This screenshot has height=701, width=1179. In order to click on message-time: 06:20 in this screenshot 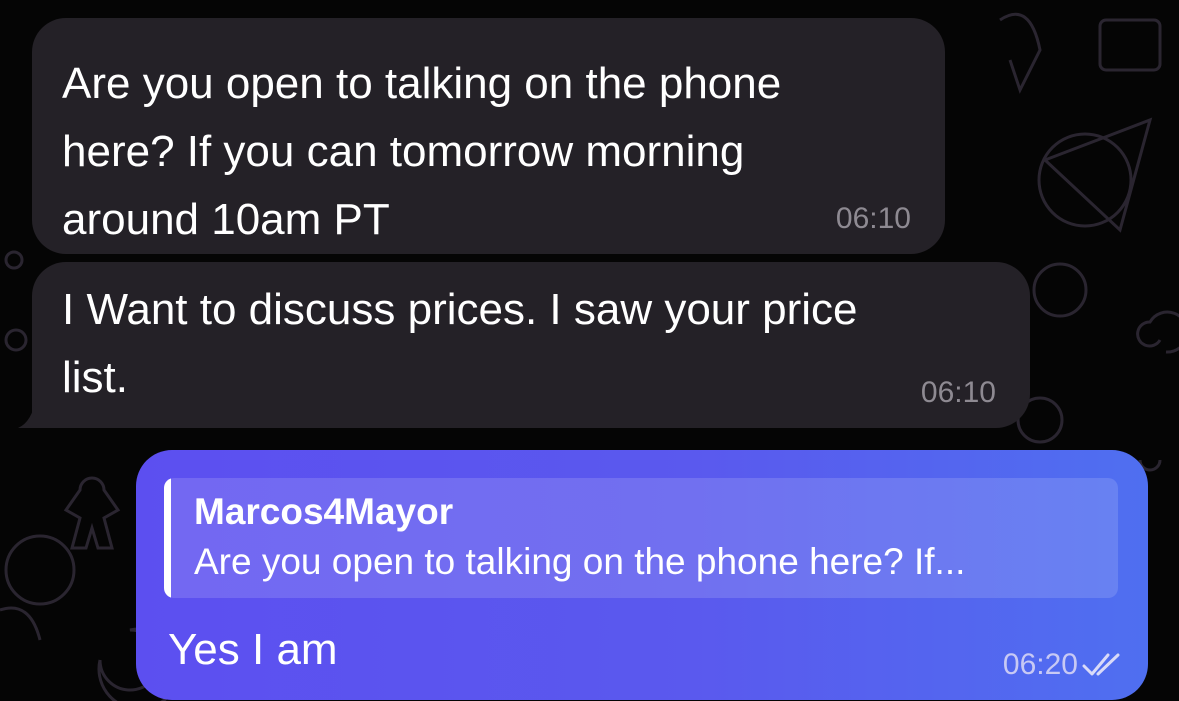, I will do `click(1040, 664)`.